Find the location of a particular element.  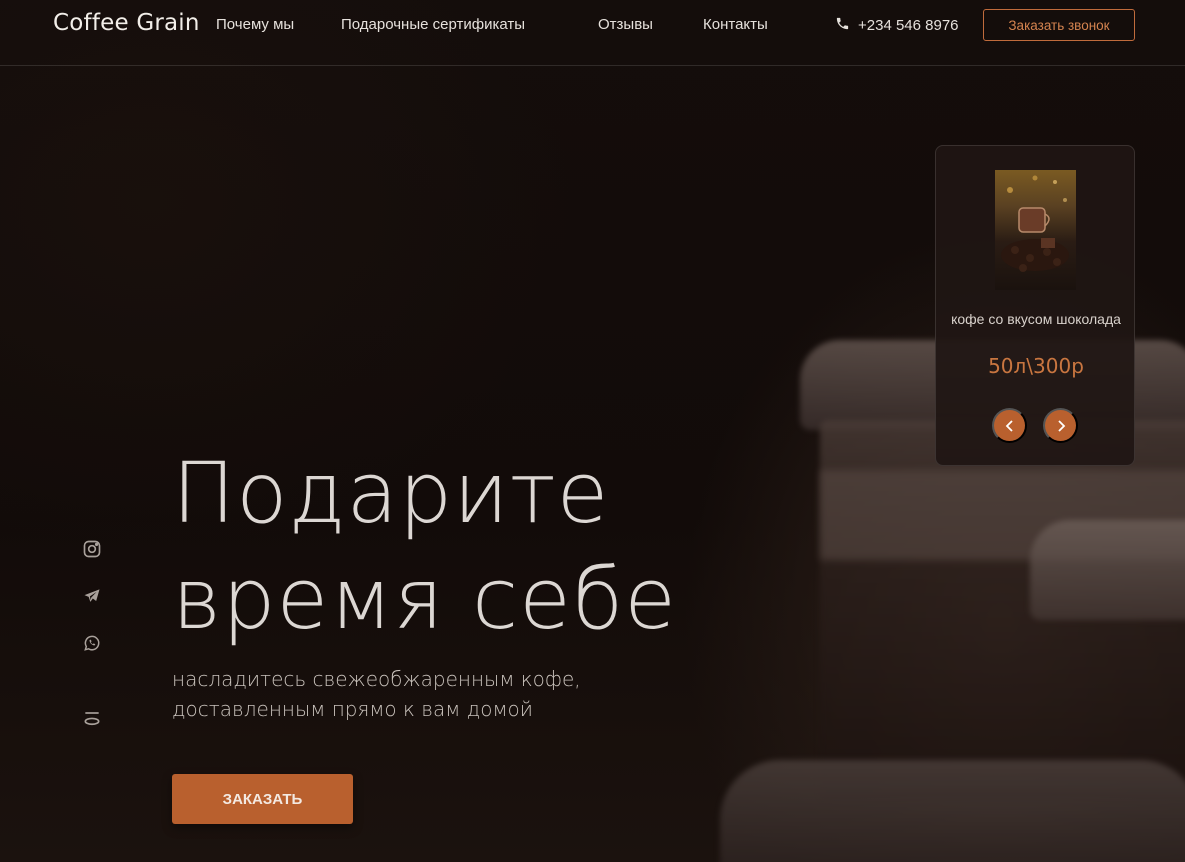

hero-title-line: время себе is located at coordinates (424, 599).